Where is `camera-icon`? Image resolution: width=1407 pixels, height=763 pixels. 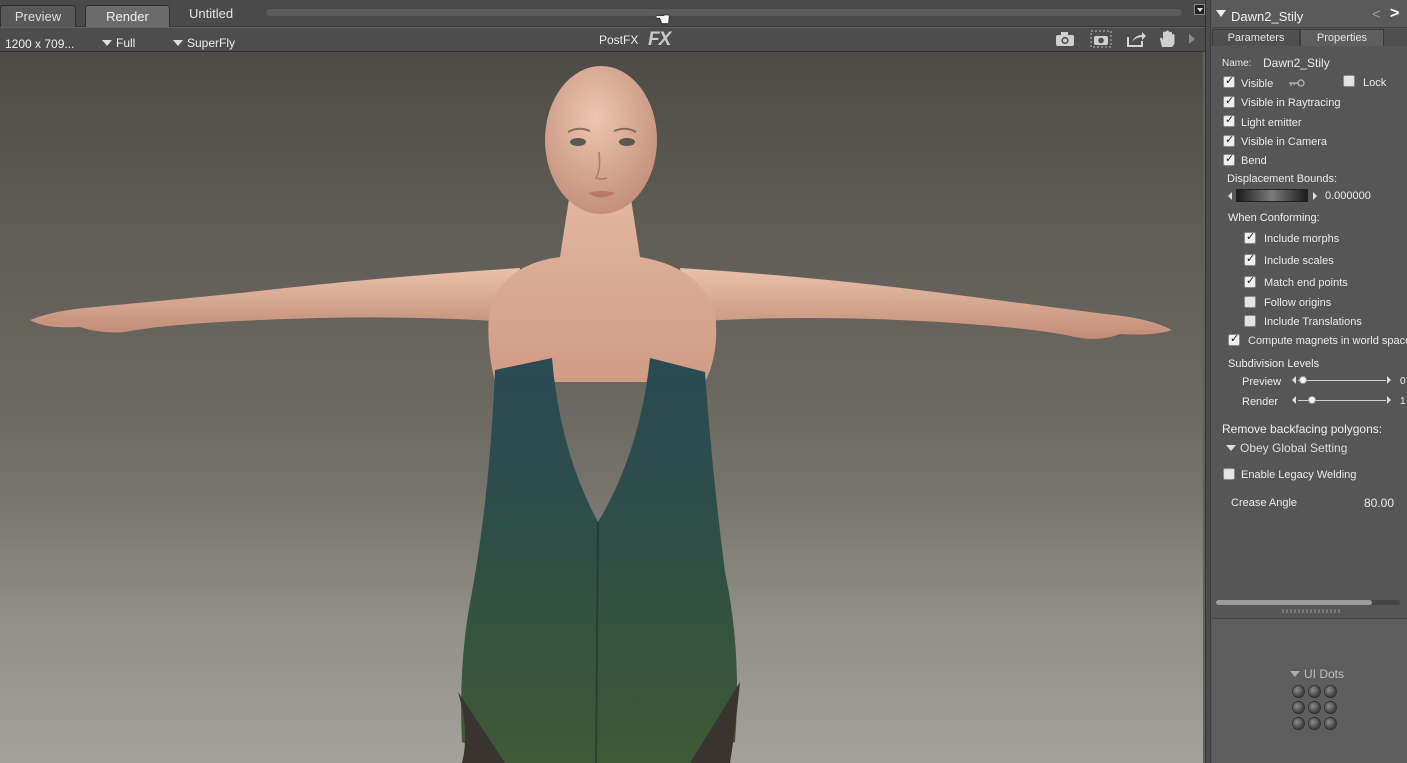
camera-icon is located at coordinates (1065, 39).